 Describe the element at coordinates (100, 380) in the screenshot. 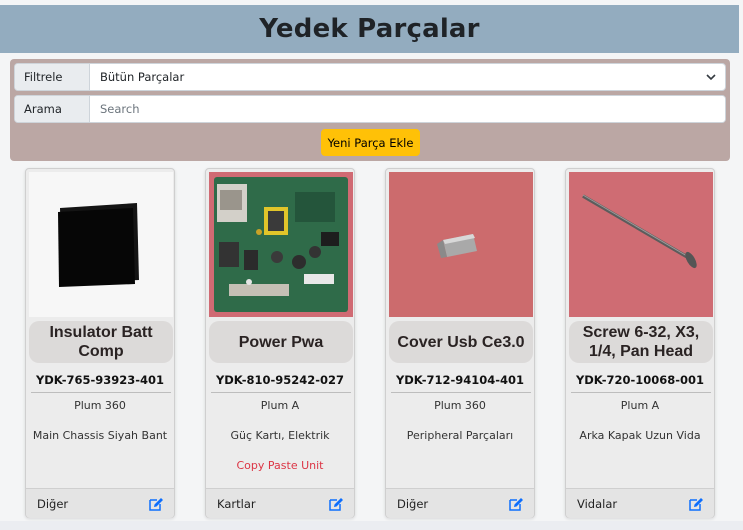

I see `part-code: YDK-765-93923-401` at that location.